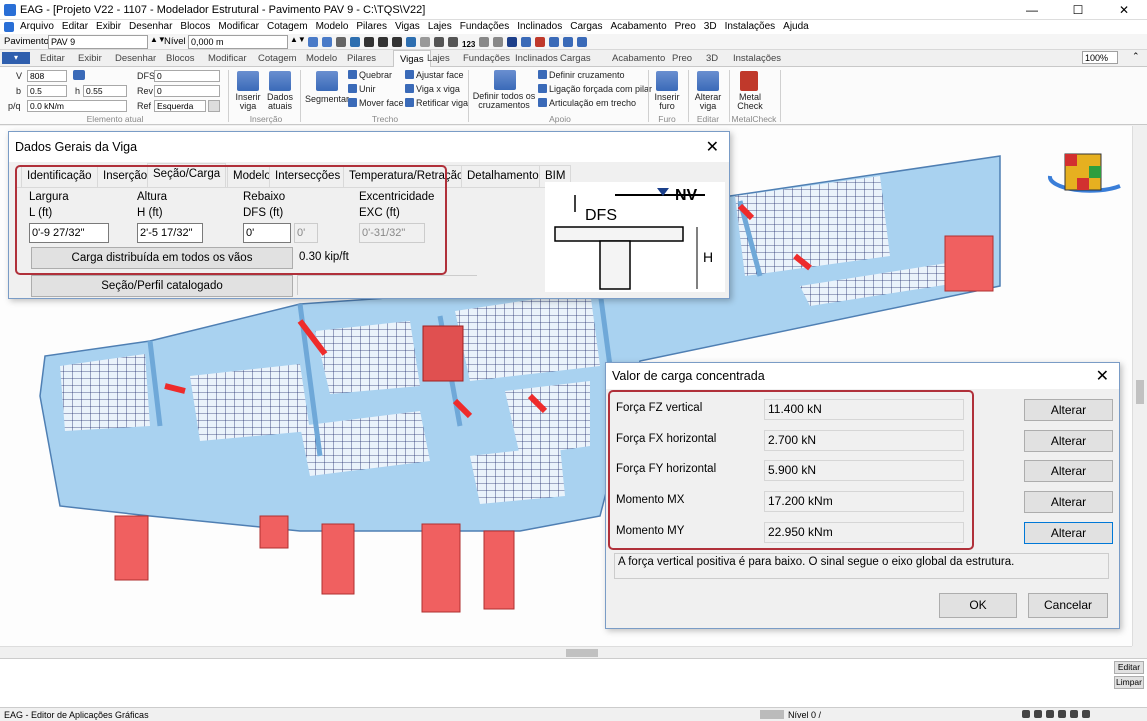 The height and width of the screenshot is (721, 1147). What do you see at coordinates (16, 58) in the screenshot?
I see `file-menu-button: ▾` at bounding box center [16, 58].